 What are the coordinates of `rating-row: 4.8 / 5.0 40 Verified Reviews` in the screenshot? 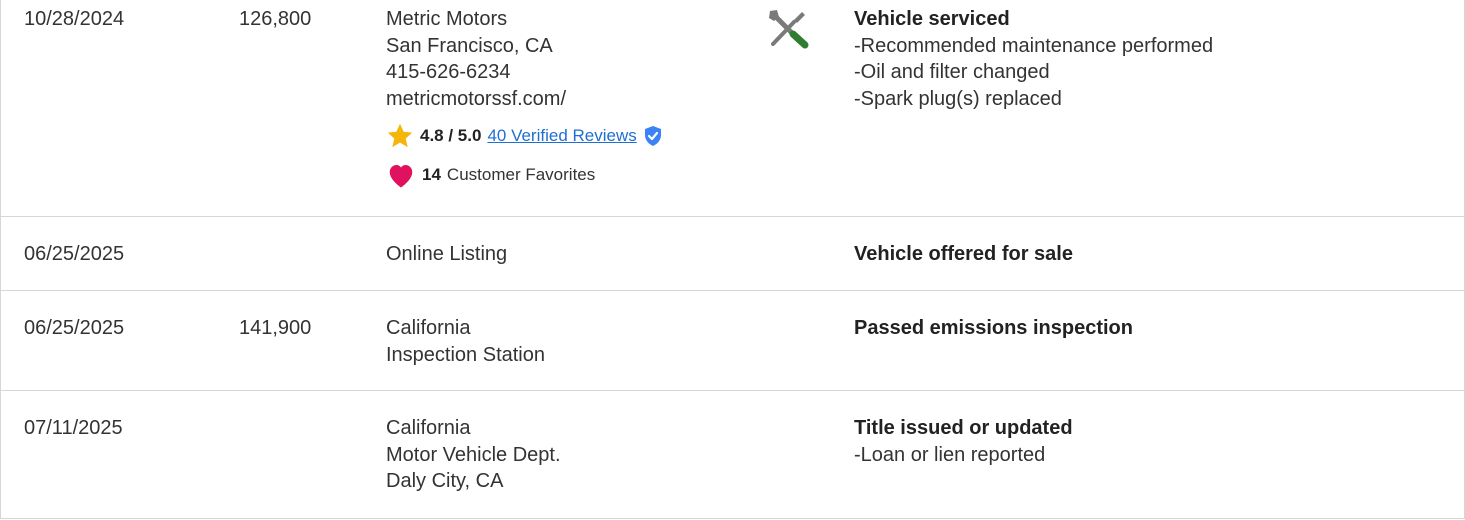 It's located at (524, 136).